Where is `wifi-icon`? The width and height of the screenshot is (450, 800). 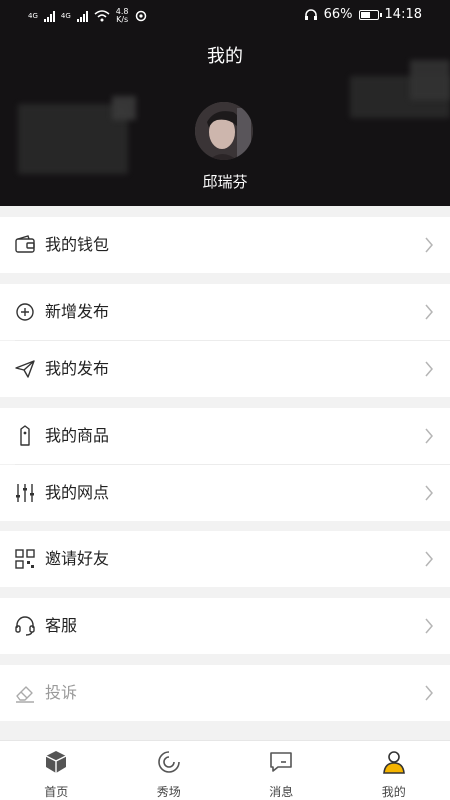 wifi-icon is located at coordinates (102, 16).